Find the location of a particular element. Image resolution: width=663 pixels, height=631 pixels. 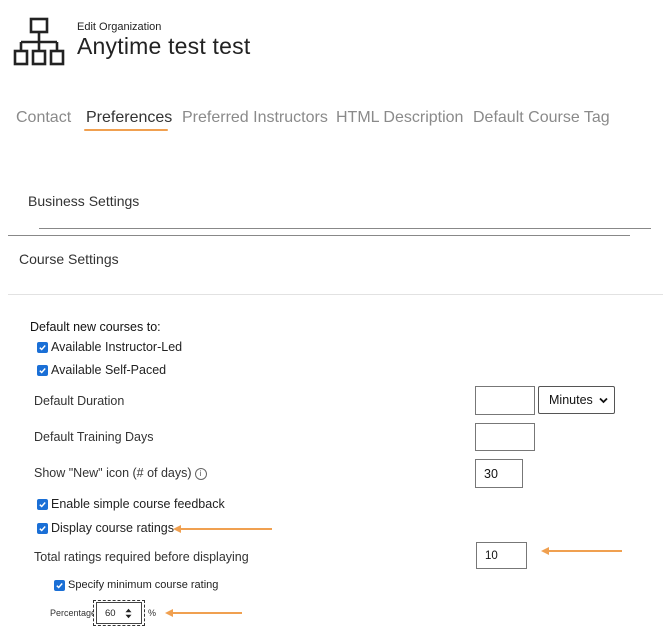

checkbox-label: Enable simple course feedback is located at coordinates (138, 504).